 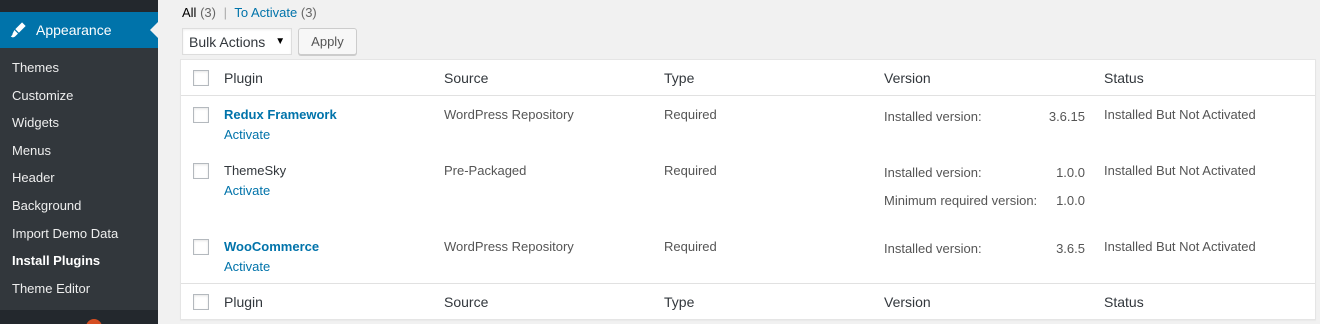 I want to click on version-cell: Installed version: 3.6.5, so click(x=984, y=248).